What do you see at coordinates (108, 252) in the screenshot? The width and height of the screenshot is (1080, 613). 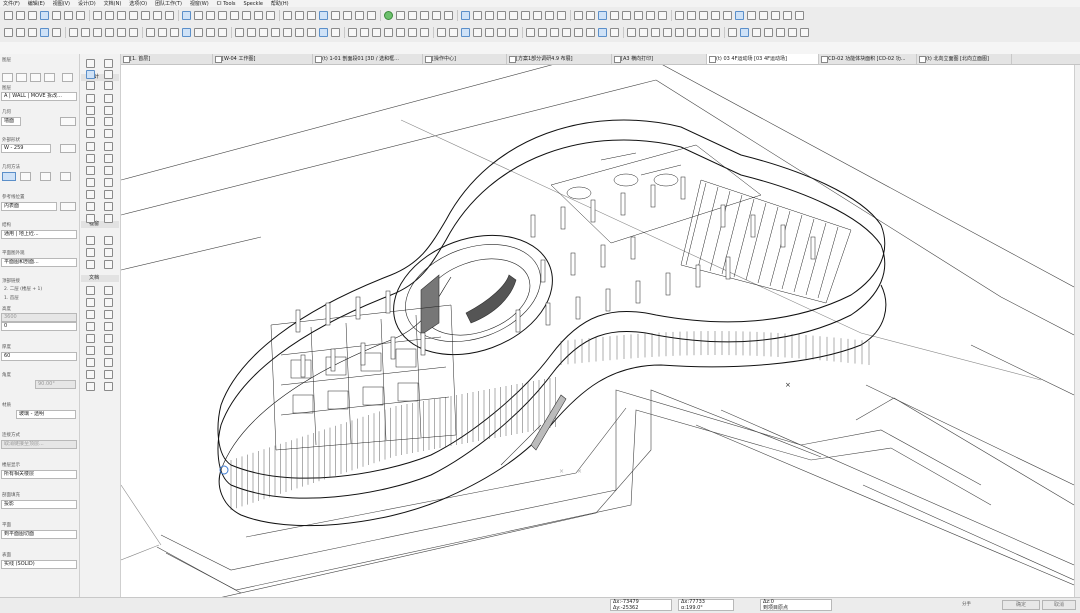 I see `hotspot-icon` at bounding box center [108, 252].